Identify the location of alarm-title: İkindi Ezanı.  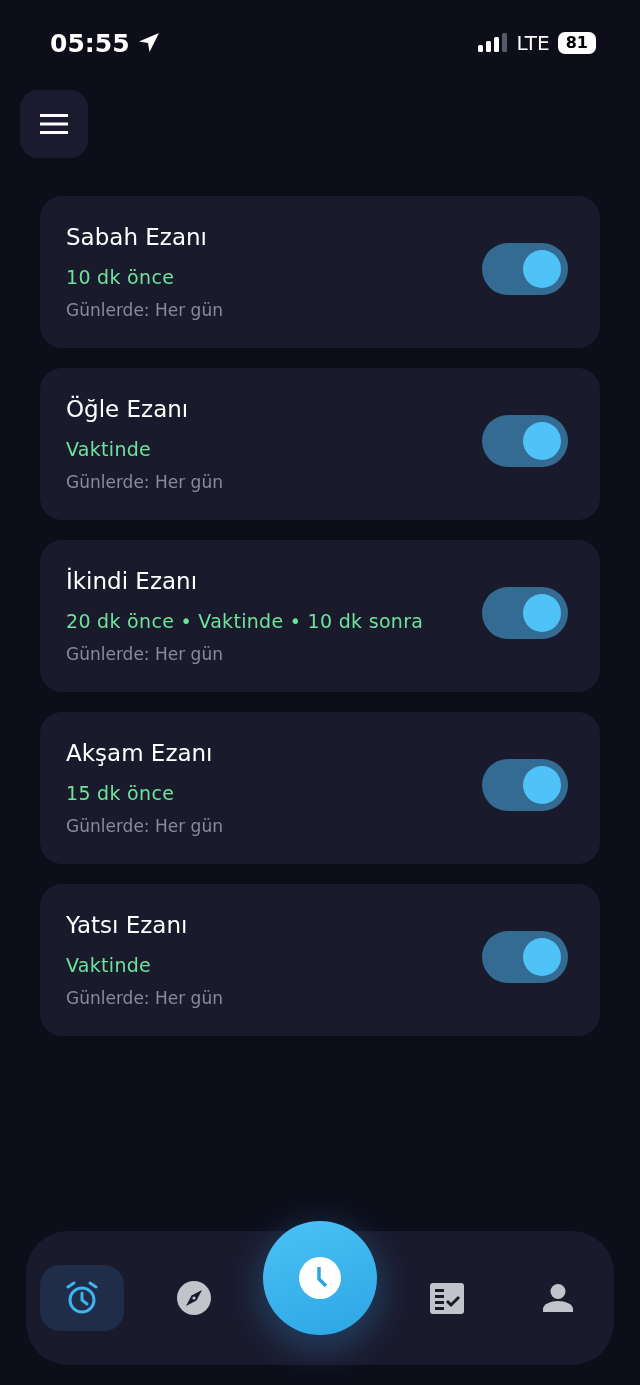
(132, 581).